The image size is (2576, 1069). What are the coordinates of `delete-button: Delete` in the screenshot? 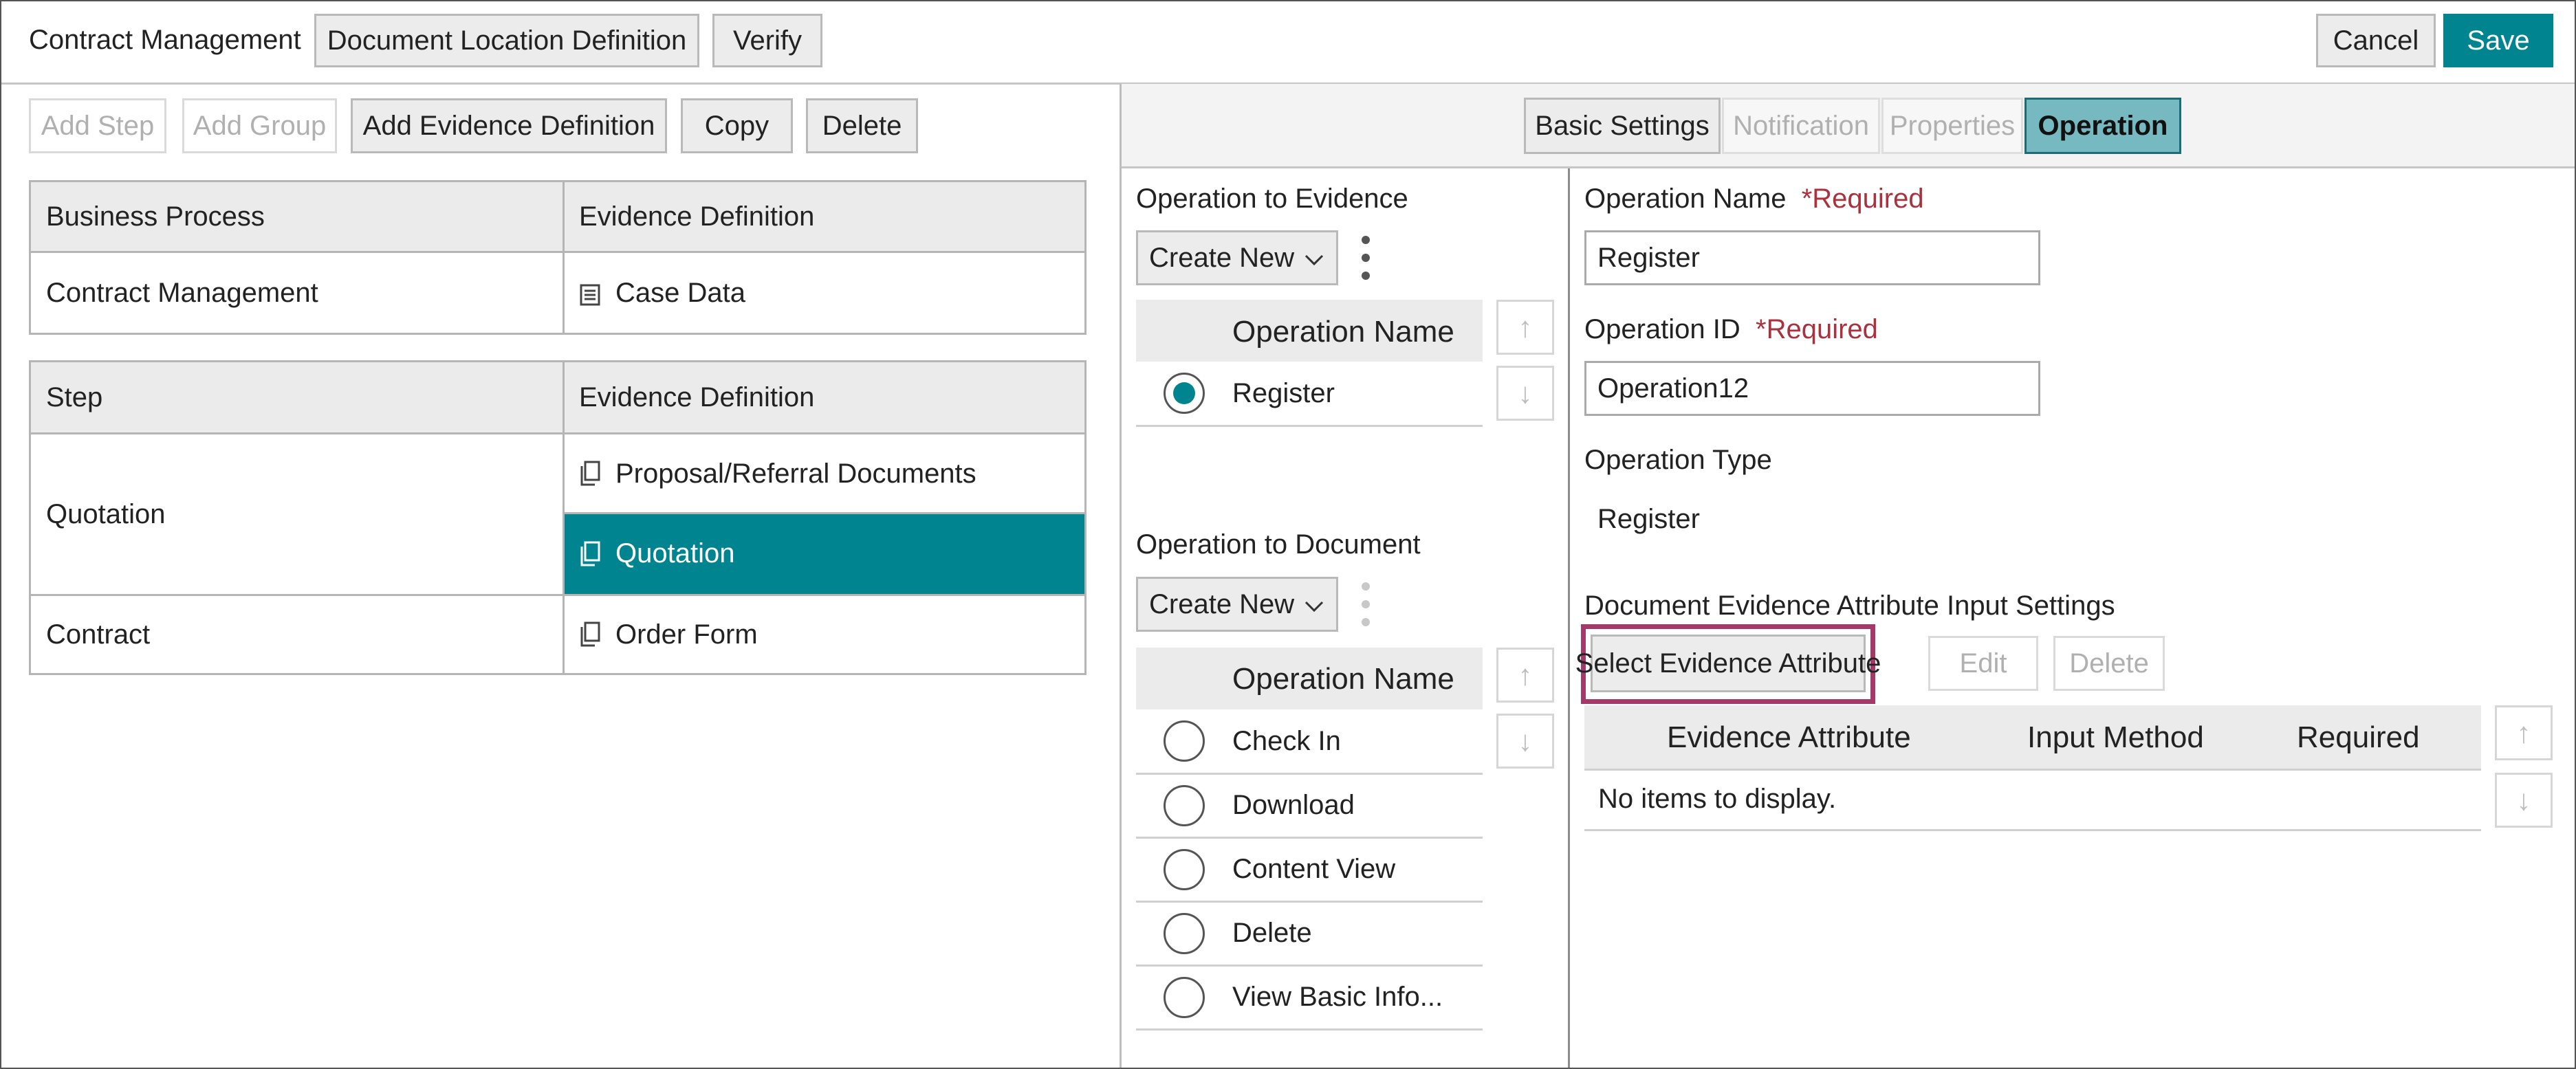 It's located at (862, 125).